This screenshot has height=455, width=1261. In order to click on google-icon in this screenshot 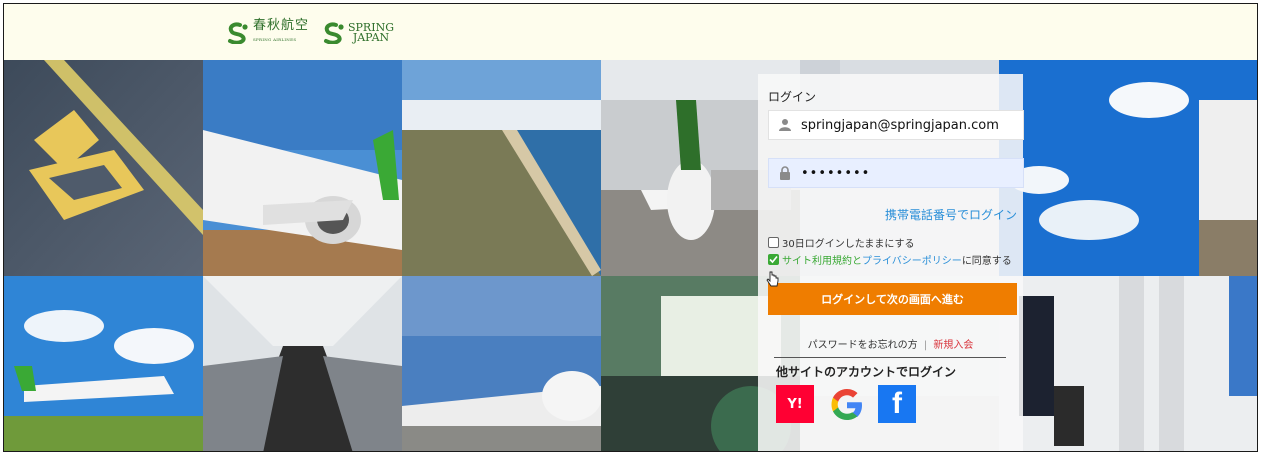, I will do `click(847, 405)`.